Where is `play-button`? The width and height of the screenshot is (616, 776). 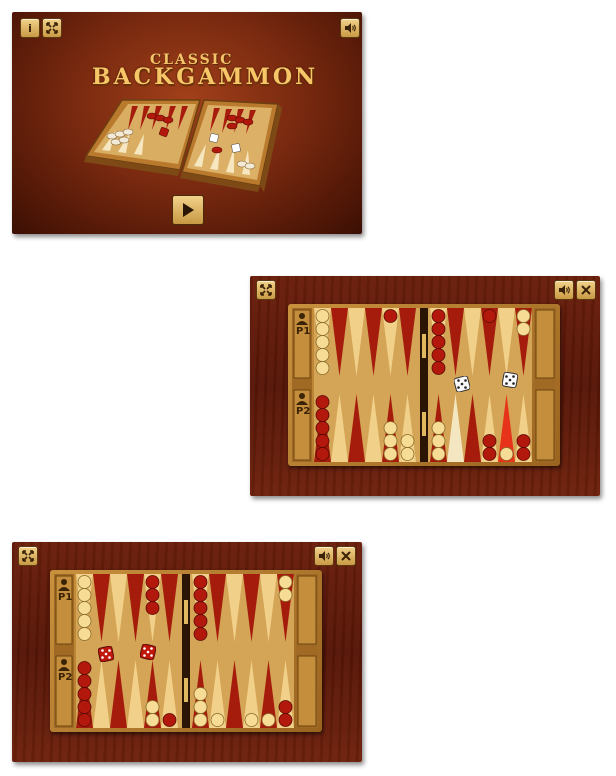
play-button is located at coordinates (188, 210).